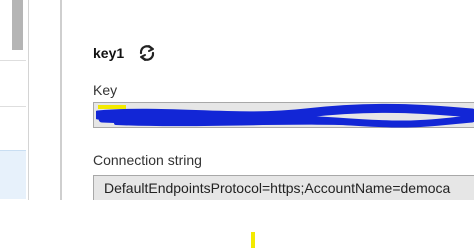 This screenshot has height=248, width=474. I want to click on key-title: key1, so click(109, 53).